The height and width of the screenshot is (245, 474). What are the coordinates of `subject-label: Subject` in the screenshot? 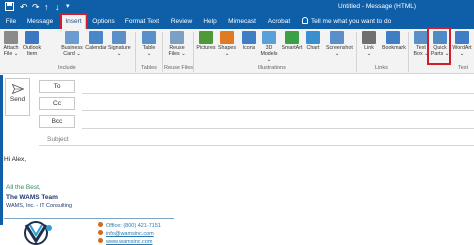 It's located at (58, 139).